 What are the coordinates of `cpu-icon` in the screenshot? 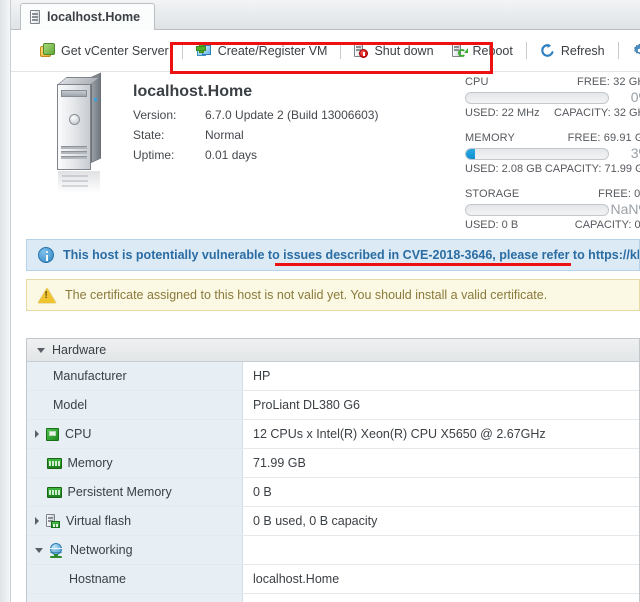 It's located at (52, 434).